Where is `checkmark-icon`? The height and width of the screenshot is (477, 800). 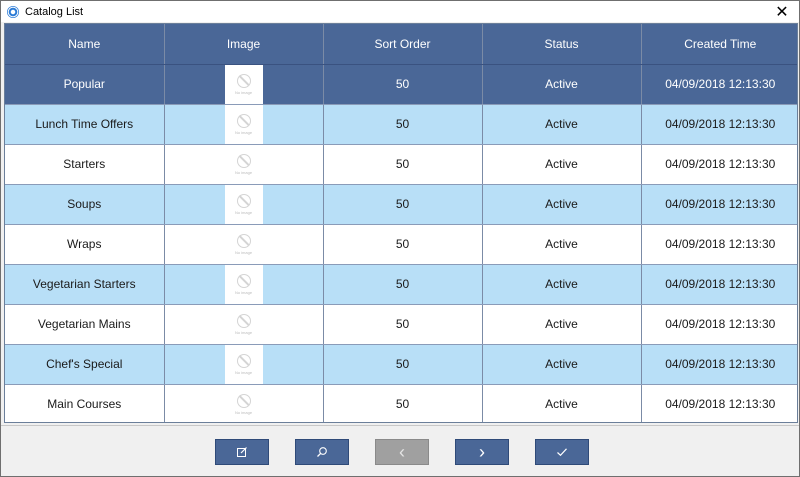
checkmark-icon is located at coordinates (562, 452).